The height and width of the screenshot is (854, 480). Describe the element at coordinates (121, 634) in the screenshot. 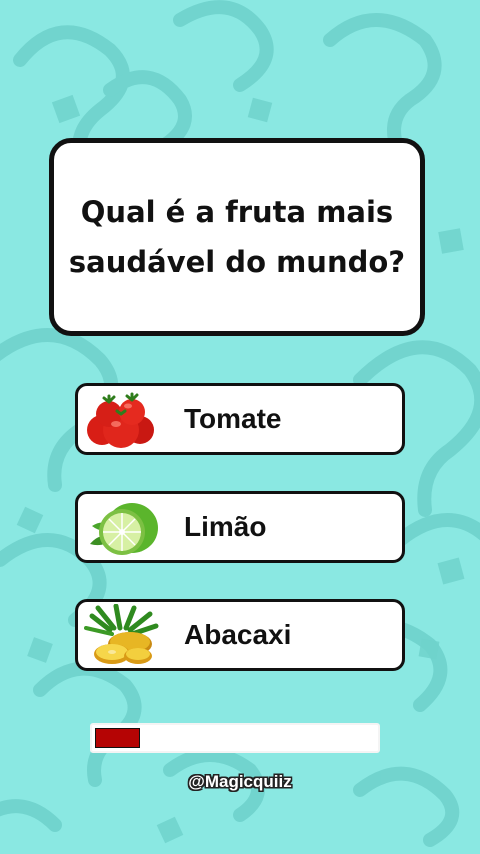

I see `pineapple-icon` at that location.